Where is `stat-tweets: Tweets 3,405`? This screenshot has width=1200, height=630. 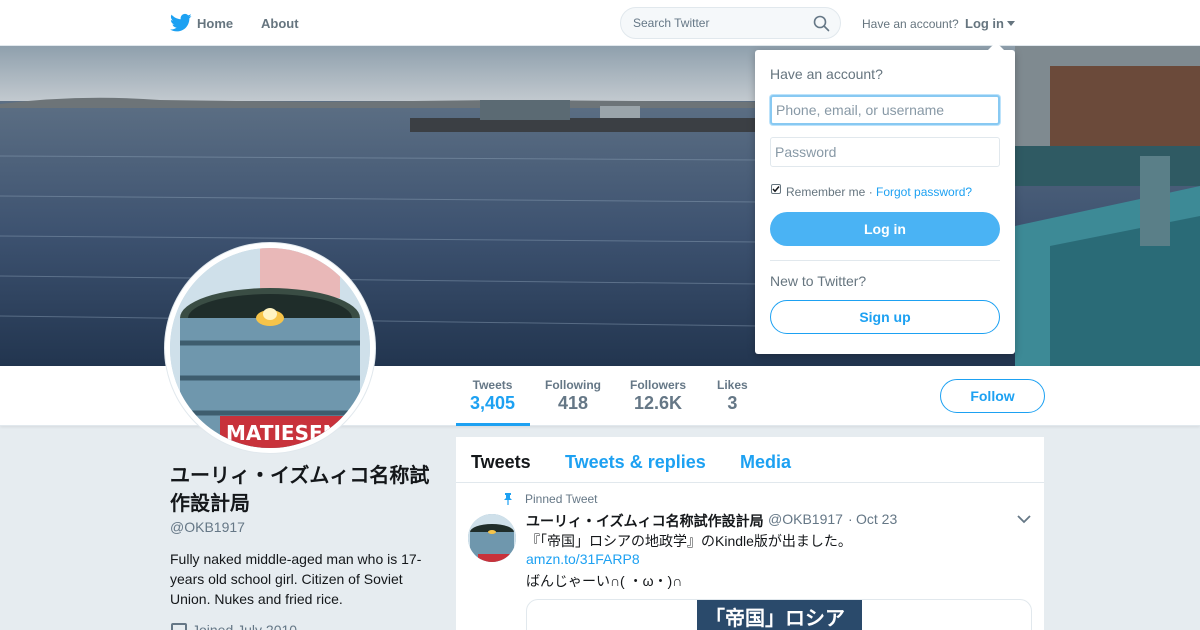 stat-tweets: Tweets 3,405 is located at coordinates (492, 396).